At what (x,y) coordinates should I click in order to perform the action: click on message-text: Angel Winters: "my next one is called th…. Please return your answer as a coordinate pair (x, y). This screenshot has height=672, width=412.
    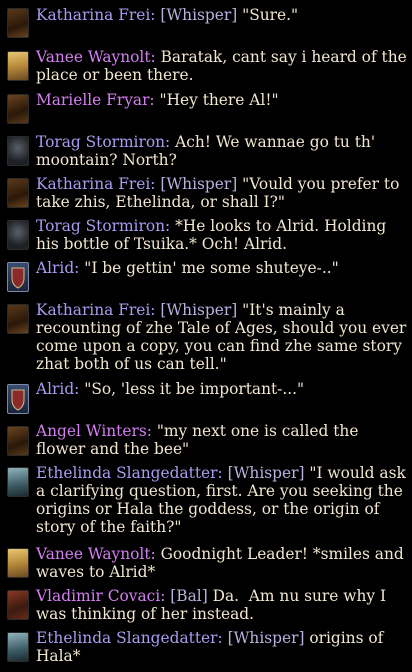
    Looking at the image, I should click on (222, 440).